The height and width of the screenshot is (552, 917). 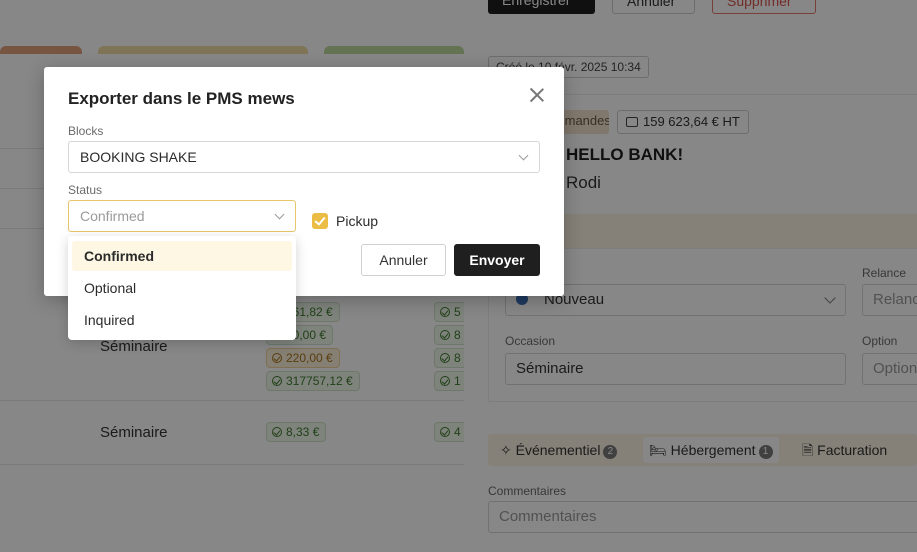 What do you see at coordinates (181, 98) in the screenshot?
I see `modal-title: Exporter dans le PMS mews` at bounding box center [181, 98].